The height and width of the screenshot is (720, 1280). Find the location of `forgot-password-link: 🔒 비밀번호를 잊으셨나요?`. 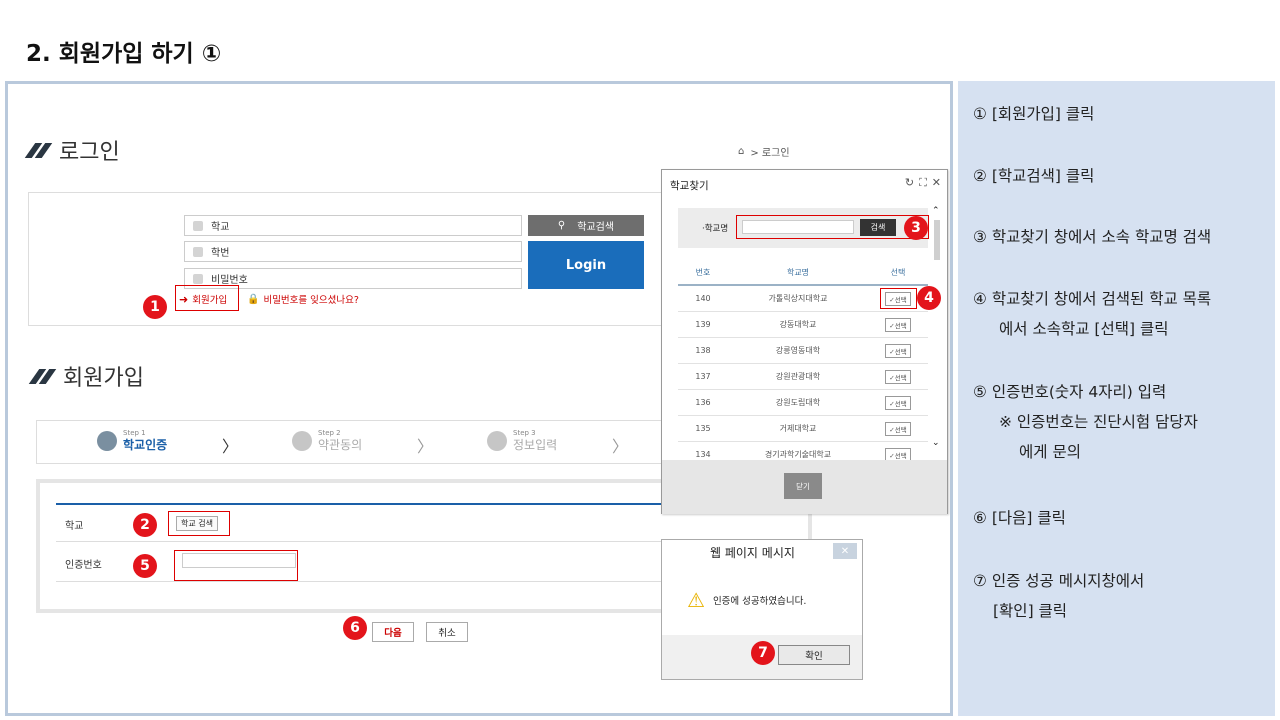

forgot-password-link: 🔒 비밀번호를 잊으셨나요? is located at coordinates (303, 299).